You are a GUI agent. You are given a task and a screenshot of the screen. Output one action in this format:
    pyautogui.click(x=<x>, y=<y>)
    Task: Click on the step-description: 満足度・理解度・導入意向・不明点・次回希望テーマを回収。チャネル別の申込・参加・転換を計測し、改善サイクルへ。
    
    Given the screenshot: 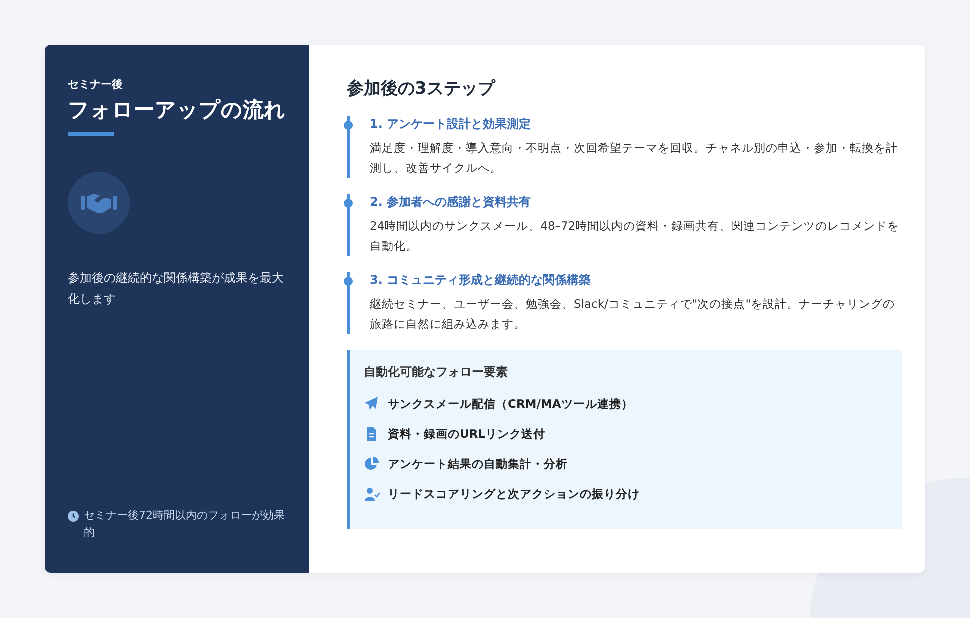 What is the action you would take?
    pyautogui.click(x=634, y=158)
    